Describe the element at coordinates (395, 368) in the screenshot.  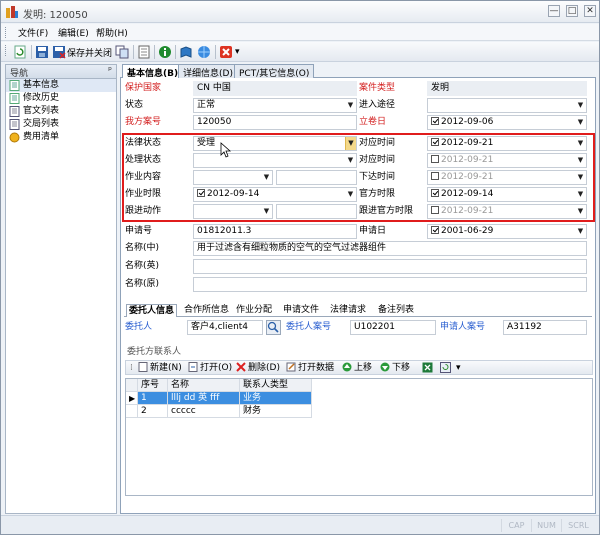
I see `move-down-button: 下移` at that location.